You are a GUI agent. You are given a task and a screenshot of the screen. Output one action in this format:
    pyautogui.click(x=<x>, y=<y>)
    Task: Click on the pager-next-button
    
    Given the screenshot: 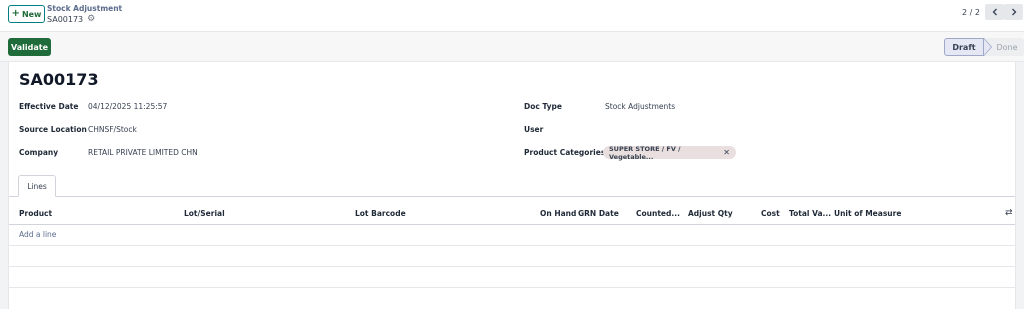 What is the action you would take?
    pyautogui.click(x=1013, y=12)
    